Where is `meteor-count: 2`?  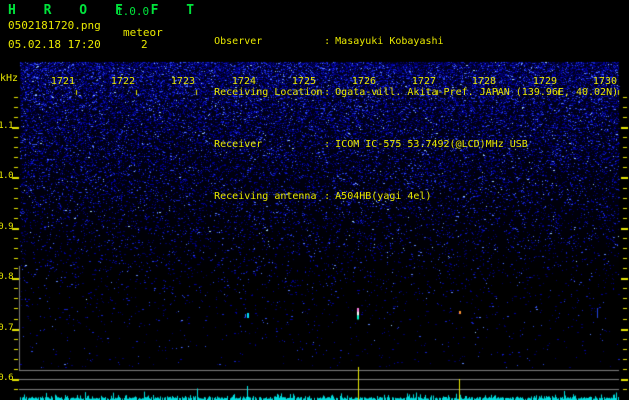
meteor-count: 2 is located at coordinates (144, 44).